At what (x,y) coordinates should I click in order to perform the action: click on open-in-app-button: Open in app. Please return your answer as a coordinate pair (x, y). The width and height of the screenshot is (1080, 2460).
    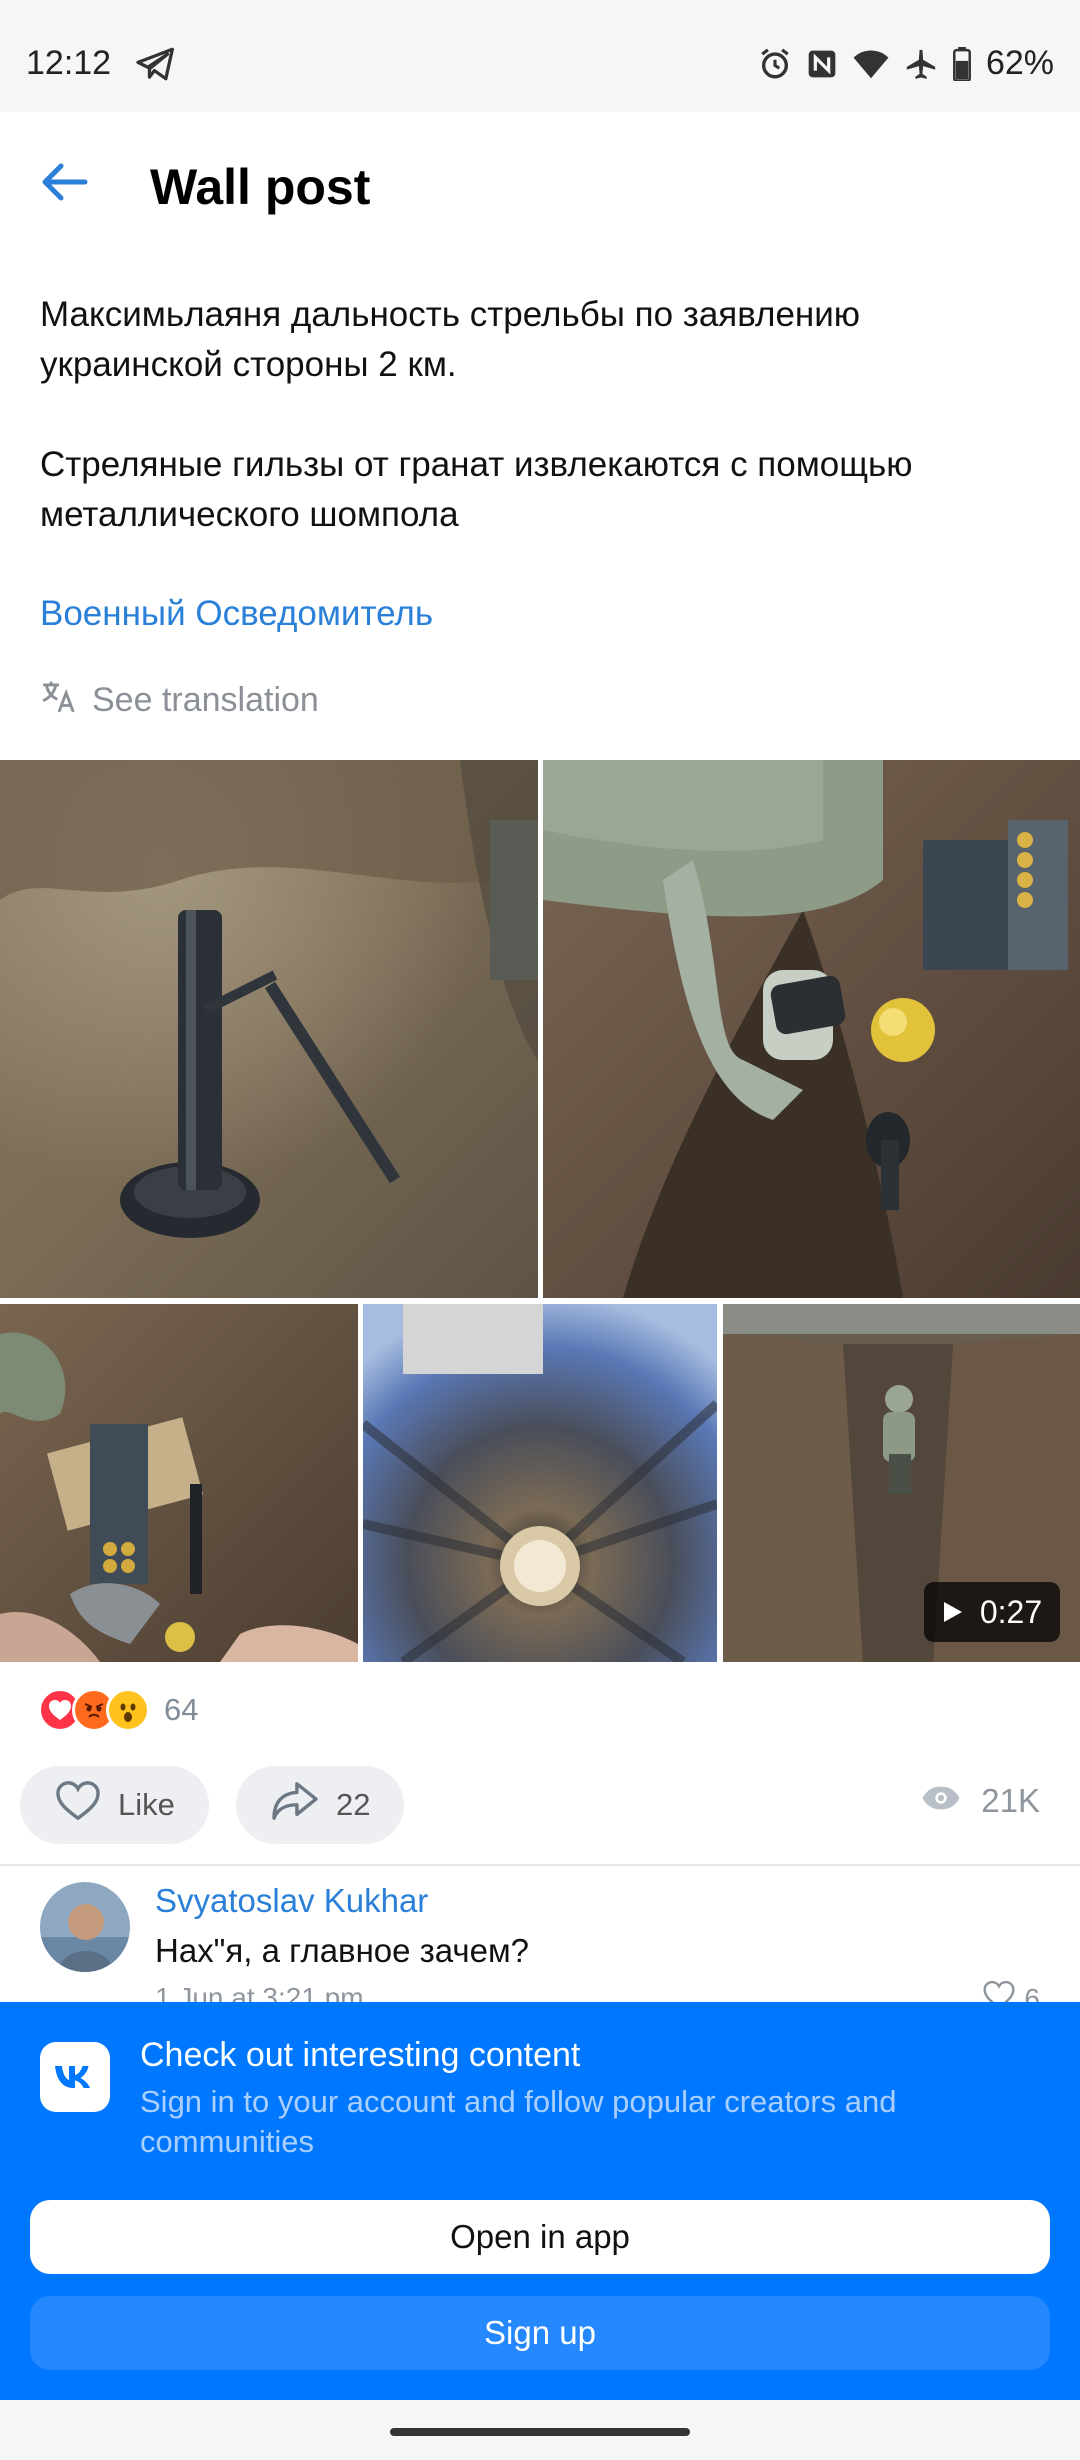
    Looking at the image, I should click on (540, 2237).